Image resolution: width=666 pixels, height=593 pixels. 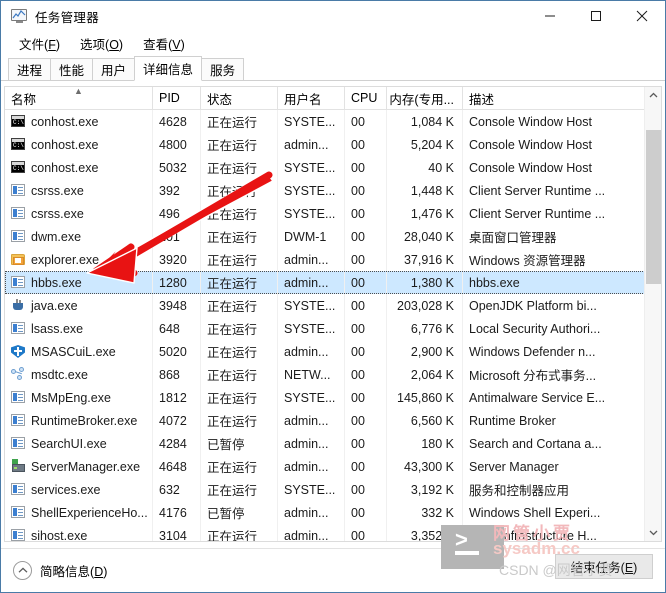 I want to click on process-name: csrss.exe, so click(x=57, y=190).